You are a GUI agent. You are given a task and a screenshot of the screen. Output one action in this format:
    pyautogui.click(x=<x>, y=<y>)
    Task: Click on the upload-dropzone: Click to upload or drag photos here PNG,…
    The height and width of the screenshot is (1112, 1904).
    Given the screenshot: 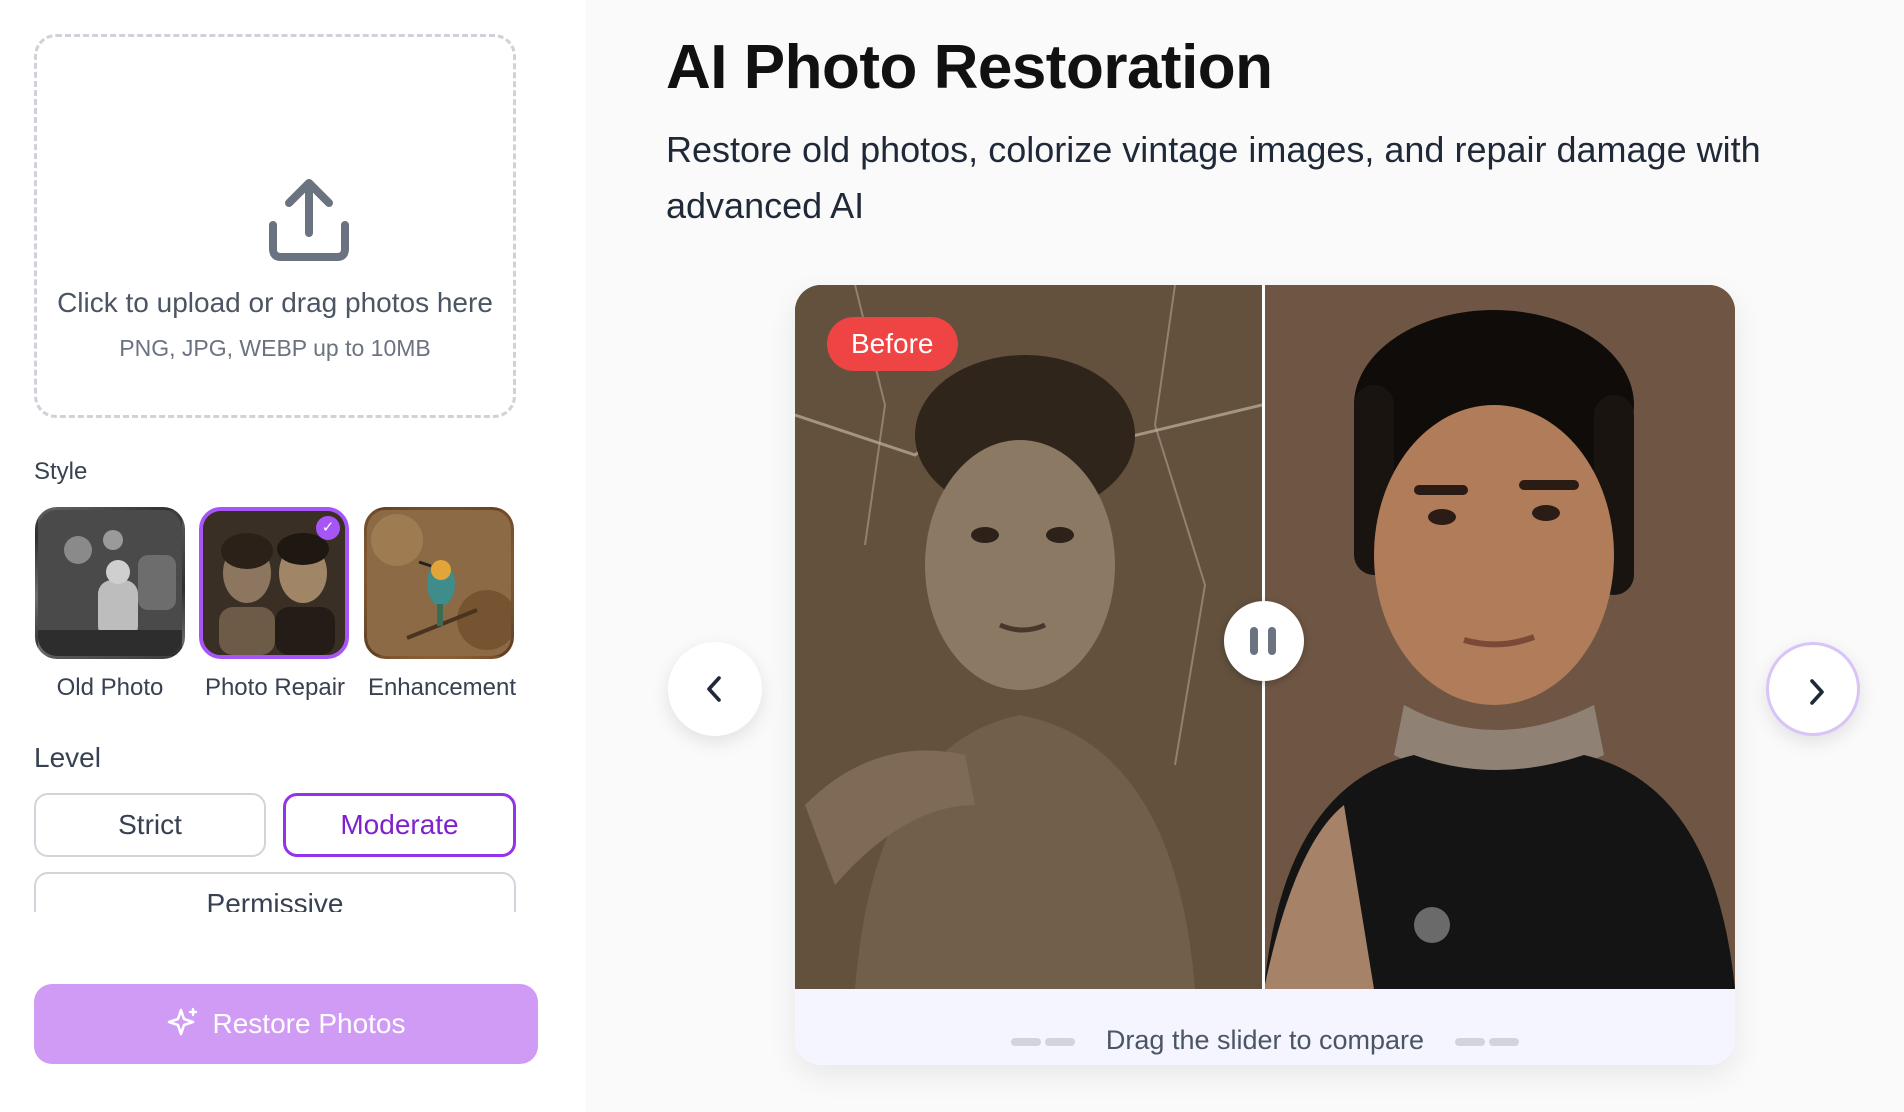 What is the action you would take?
    pyautogui.click(x=275, y=226)
    